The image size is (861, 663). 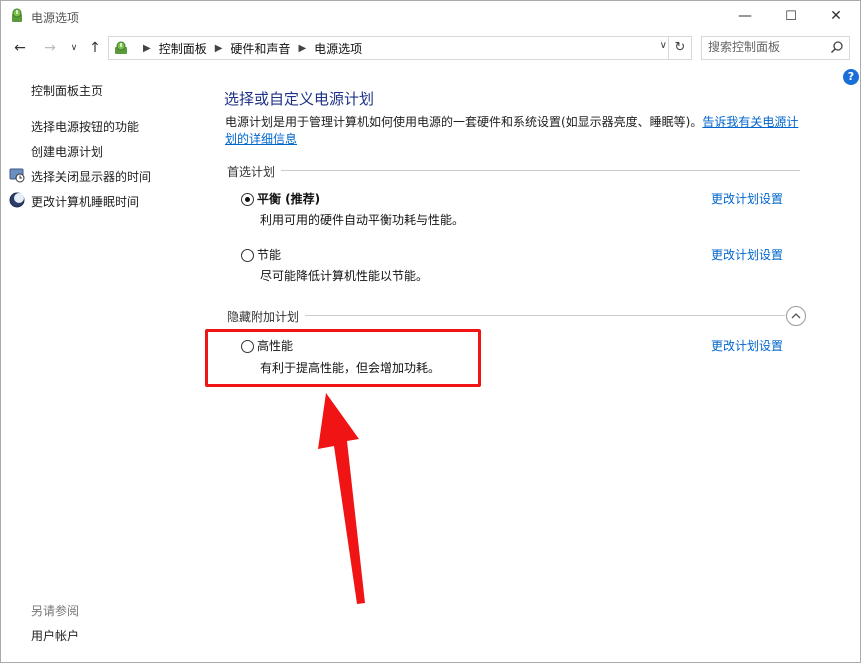 What do you see at coordinates (85, 201) in the screenshot?
I see `sidebar-link-sleep-time: 更改计算机睡眠时间` at bounding box center [85, 201].